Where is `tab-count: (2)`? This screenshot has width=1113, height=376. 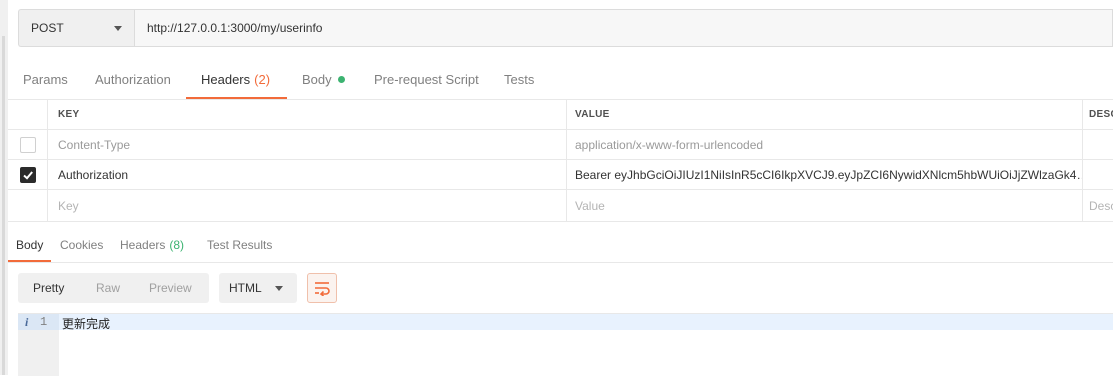 tab-count: (2) is located at coordinates (262, 79).